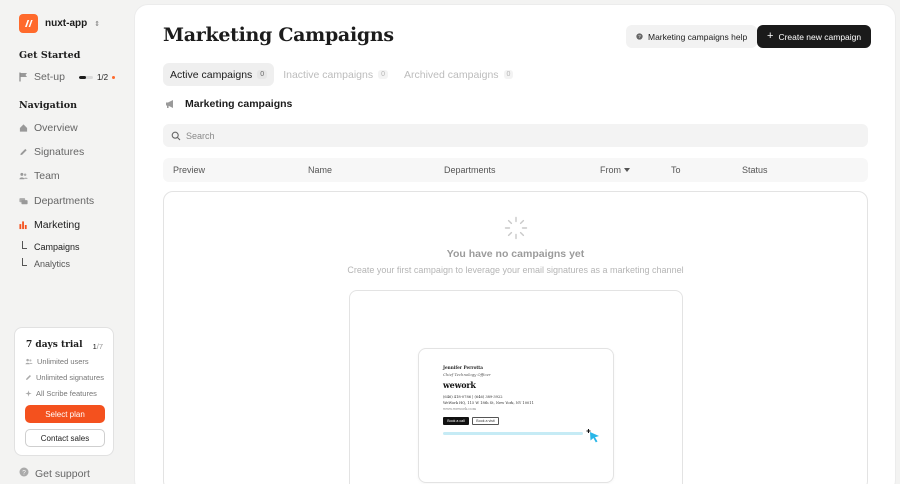 The height and width of the screenshot is (484, 900). I want to click on contact-sales-button: Contact sales, so click(65, 438).